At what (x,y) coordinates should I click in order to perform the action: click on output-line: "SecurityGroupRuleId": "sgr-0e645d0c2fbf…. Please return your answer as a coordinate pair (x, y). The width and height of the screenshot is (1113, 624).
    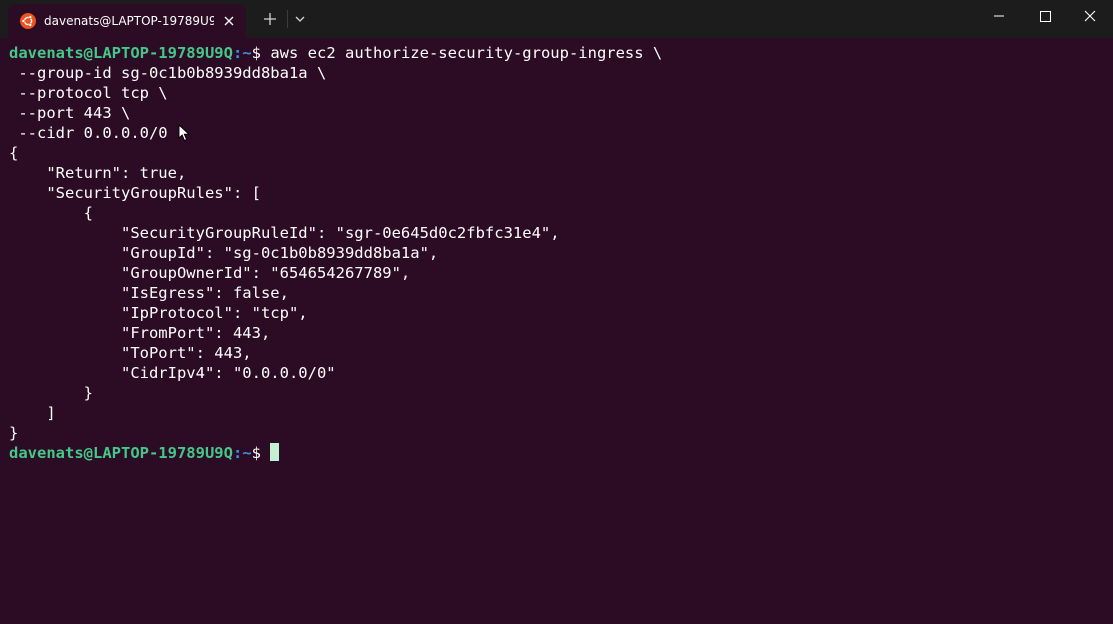
    Looking at the image, I should click on (284, 233).